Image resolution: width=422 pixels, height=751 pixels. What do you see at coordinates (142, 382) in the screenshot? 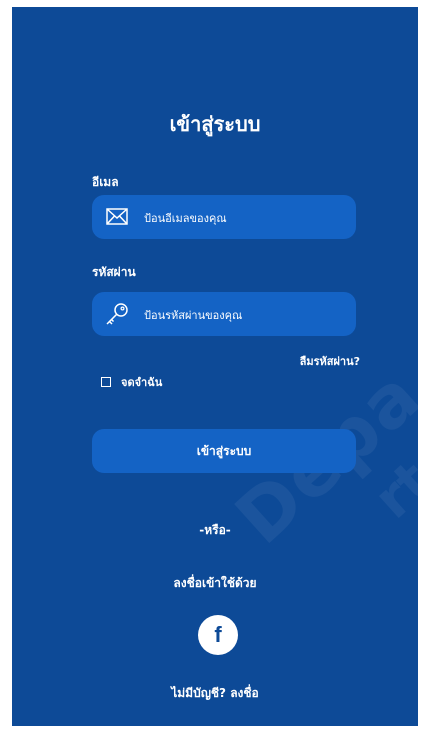
I see `remember-me-label: จดจำฉัน` at bounding box center [142, 382].